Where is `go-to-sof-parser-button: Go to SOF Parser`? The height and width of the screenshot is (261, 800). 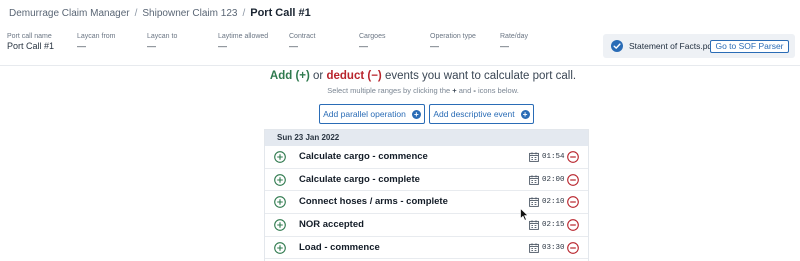 go-to-sof-parser-button: Go to SOF Parser is located at coordinates (749, 46).